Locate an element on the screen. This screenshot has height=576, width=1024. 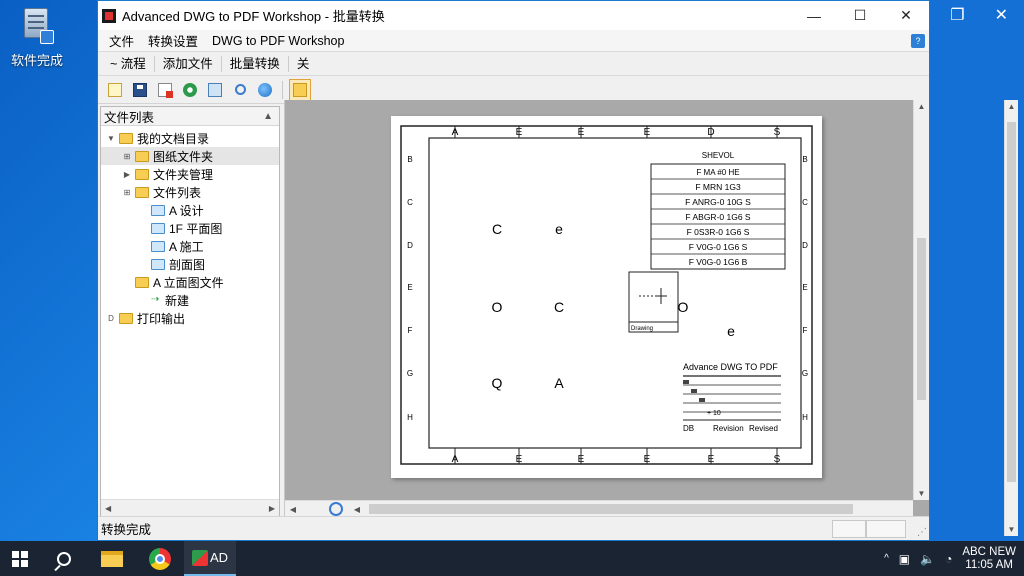
file-explorer-button is located at coordinates (112, 558).